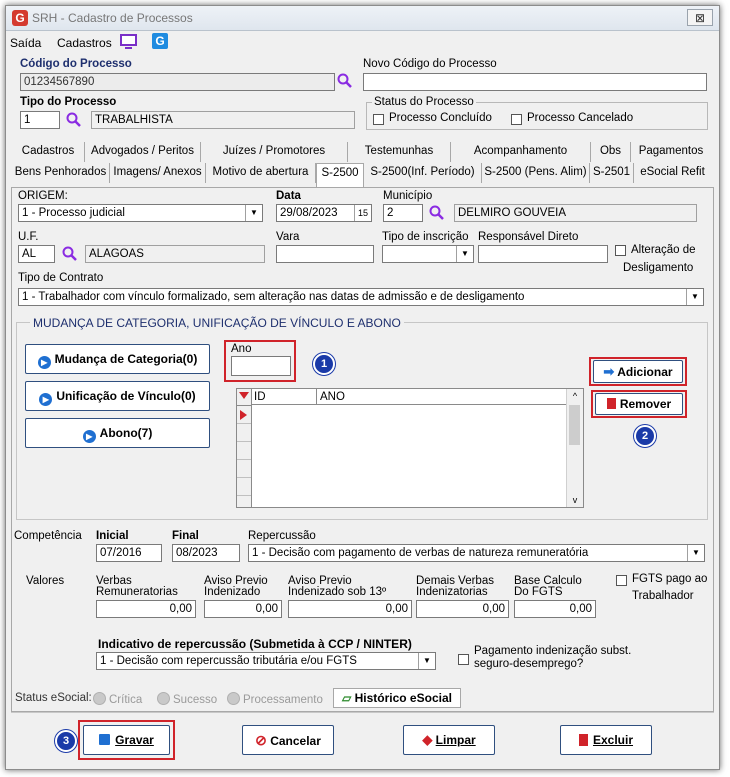 Image resolution: width=730 pixels, height=777 pixels. What do you see at coordinates (700, 17) in the screenshot?
I see `close-button: ⊠` at bounding box center [700, 17].